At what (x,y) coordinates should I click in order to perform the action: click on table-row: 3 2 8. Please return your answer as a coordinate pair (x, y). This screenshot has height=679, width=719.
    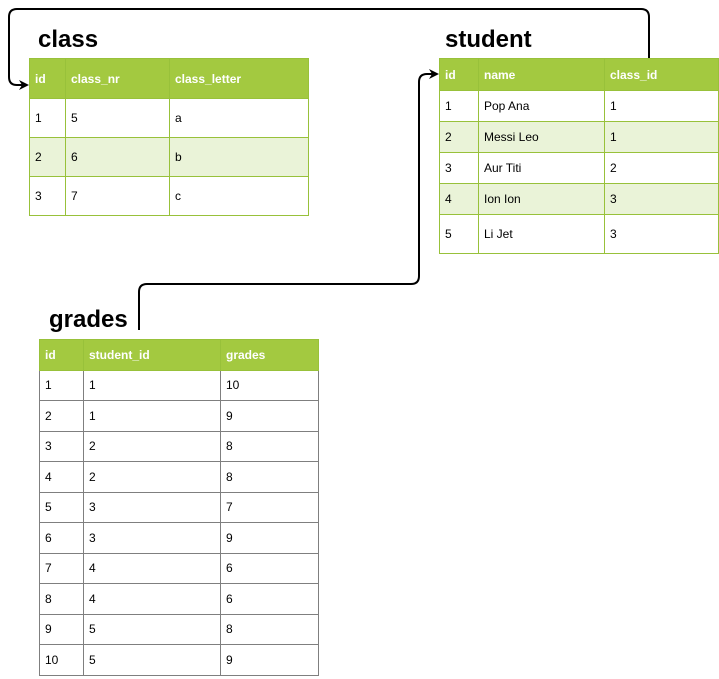
    Looking at the image, I should click on (179, 446).